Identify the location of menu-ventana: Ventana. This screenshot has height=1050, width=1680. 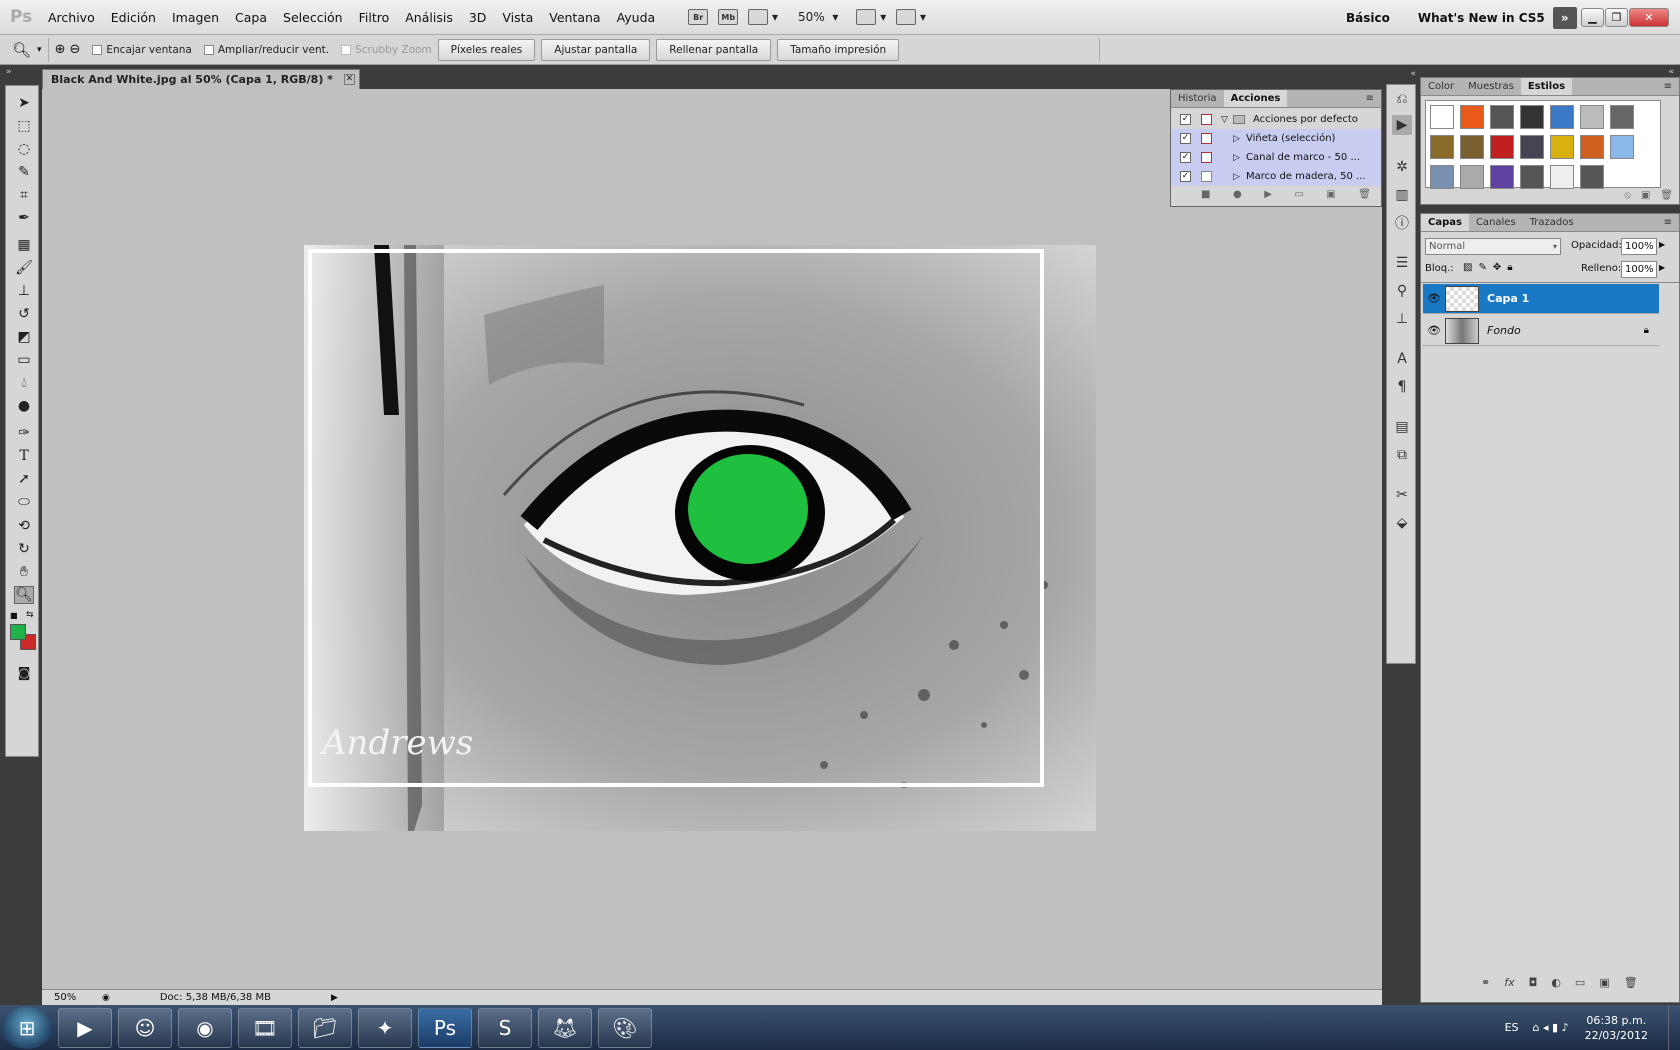
(574, 17).